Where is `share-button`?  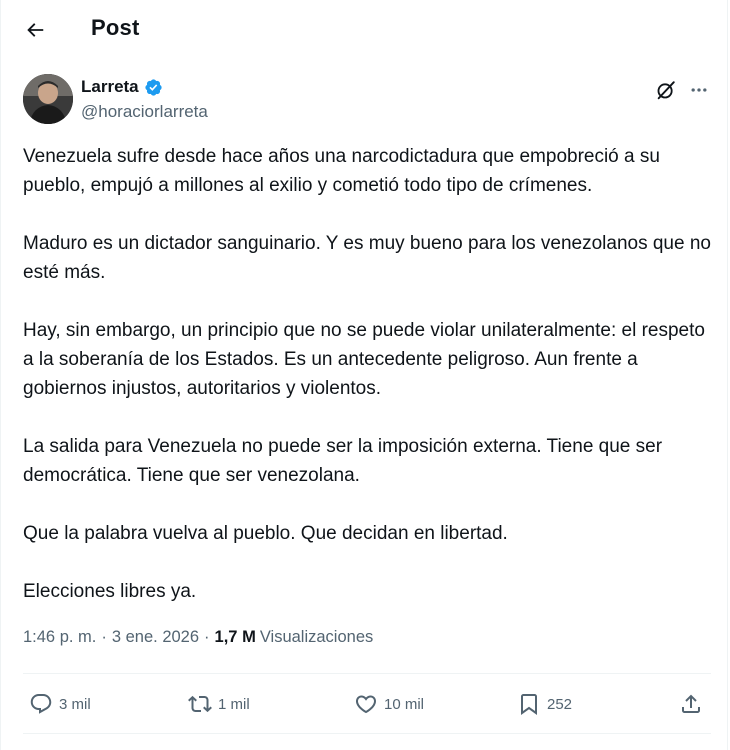 share-button is located at coordinates (691, 704).